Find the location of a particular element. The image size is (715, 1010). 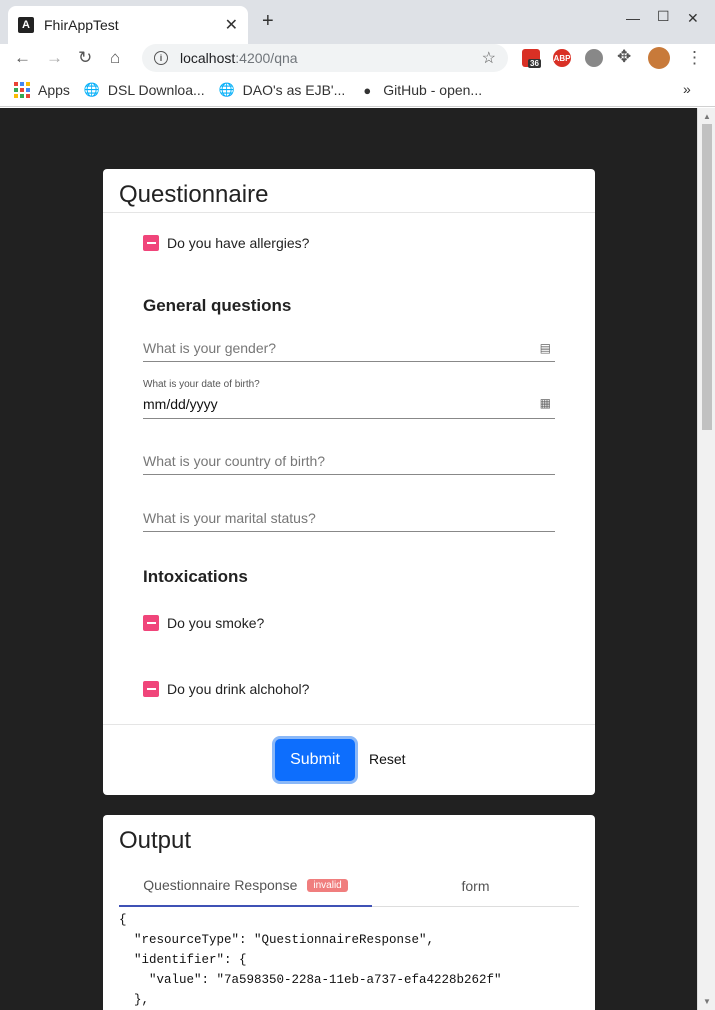

url-path: :4200/qna is located at coordinates (266, 58).